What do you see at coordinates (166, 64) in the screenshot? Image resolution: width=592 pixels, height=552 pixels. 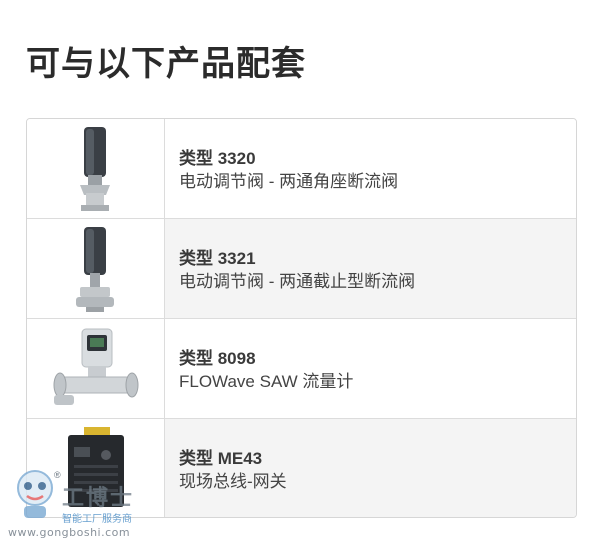 I see `page-title: 可与以下产品配套` at bounding box center [166, 64].